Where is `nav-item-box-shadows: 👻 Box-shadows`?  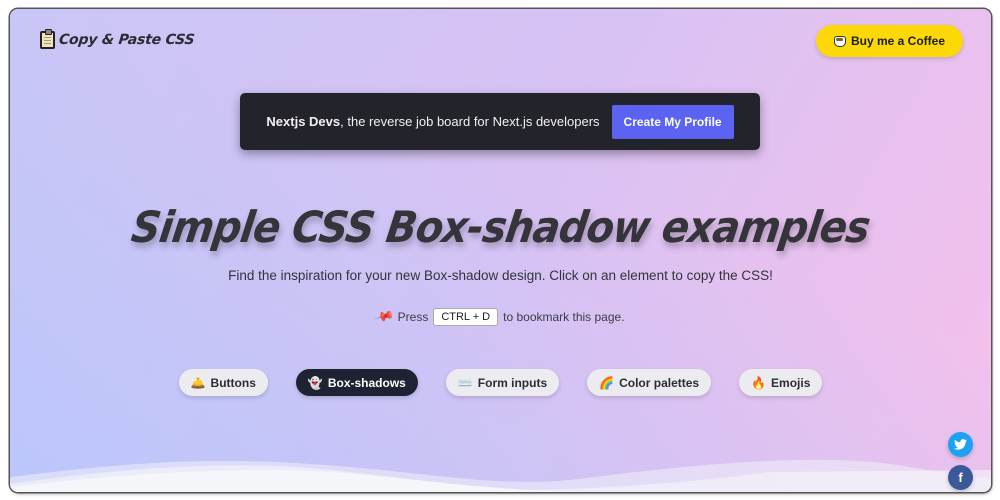
nav-item-box-shadows: 👻 Box-shadows is located at coordinates (356, 382).